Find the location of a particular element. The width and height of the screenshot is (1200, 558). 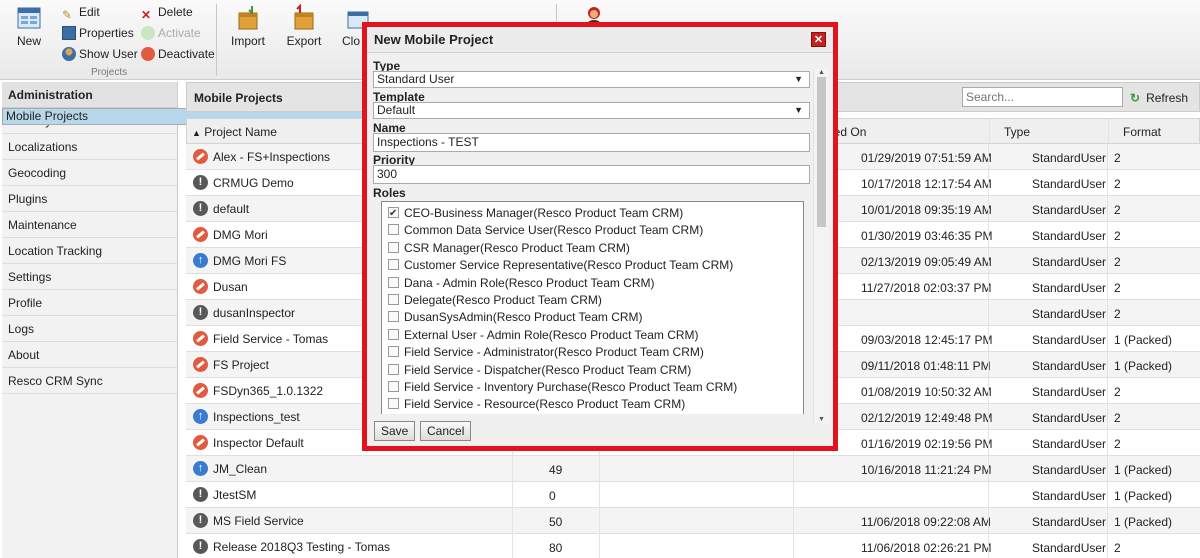

close-icon: ✕ is located at coordinates (818, 39).